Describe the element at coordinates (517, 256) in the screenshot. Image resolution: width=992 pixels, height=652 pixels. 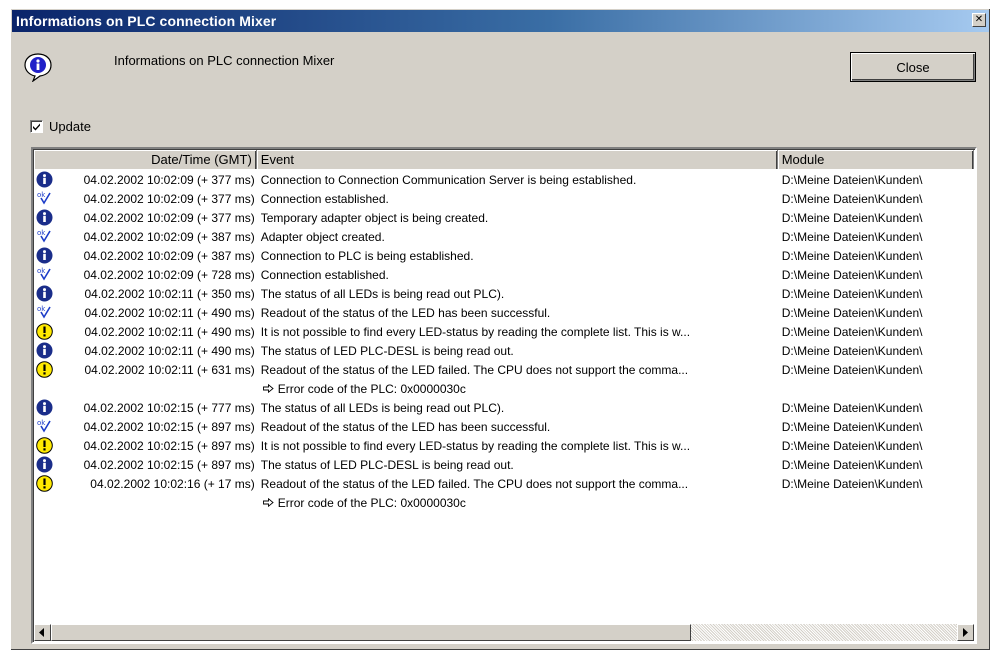
I see `cell-event: Connection to PLC is being established.` at that location.